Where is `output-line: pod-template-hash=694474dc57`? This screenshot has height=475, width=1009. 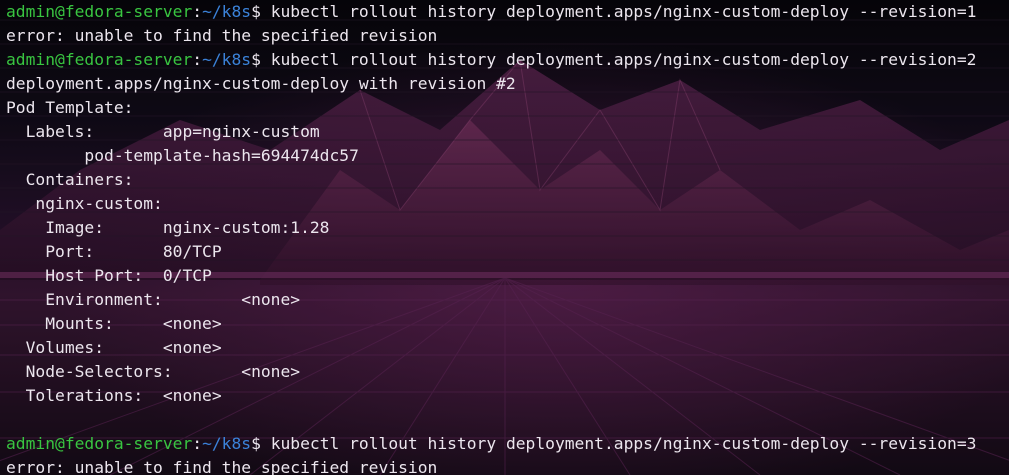 output-line: pod-template-hash=694474dc57 is located at coordinates (507, 156).